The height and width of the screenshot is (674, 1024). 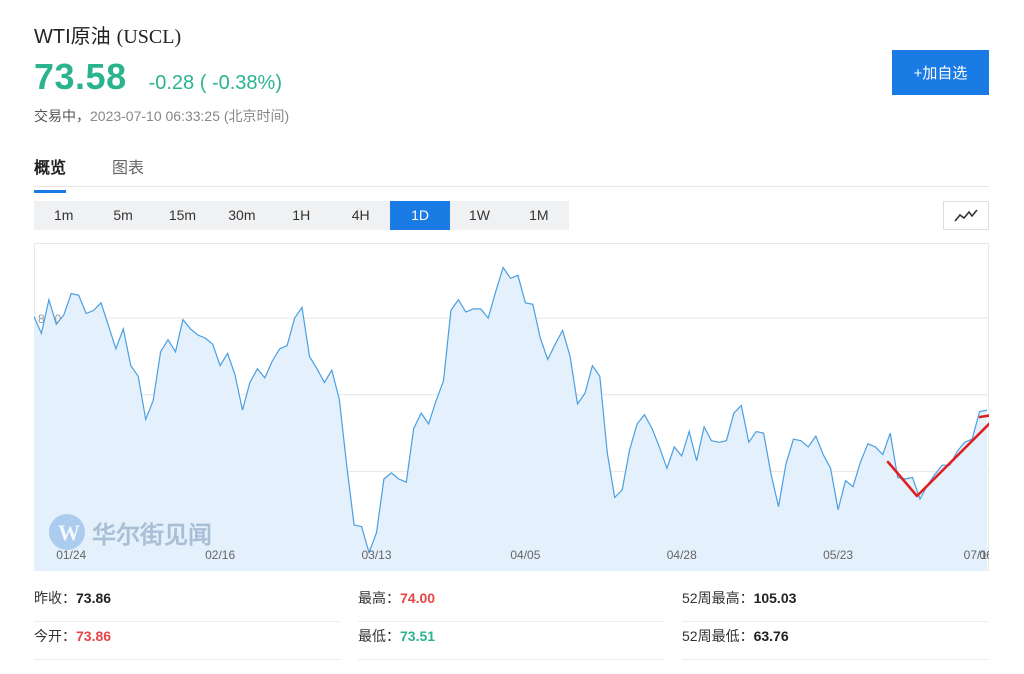 What do you see at coordinates (241, 215) in the screenshot?
I see `period-30m: 30m` at bounding box center [241, 215].